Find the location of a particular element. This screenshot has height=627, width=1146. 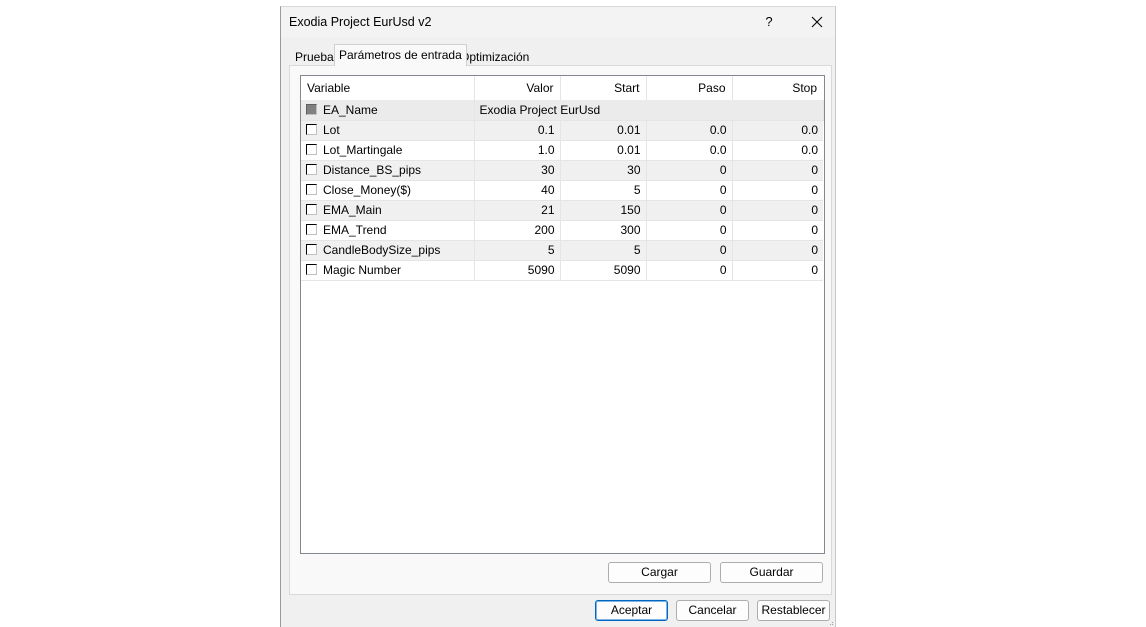

help-button: ? is located at coordinates (769, 22).